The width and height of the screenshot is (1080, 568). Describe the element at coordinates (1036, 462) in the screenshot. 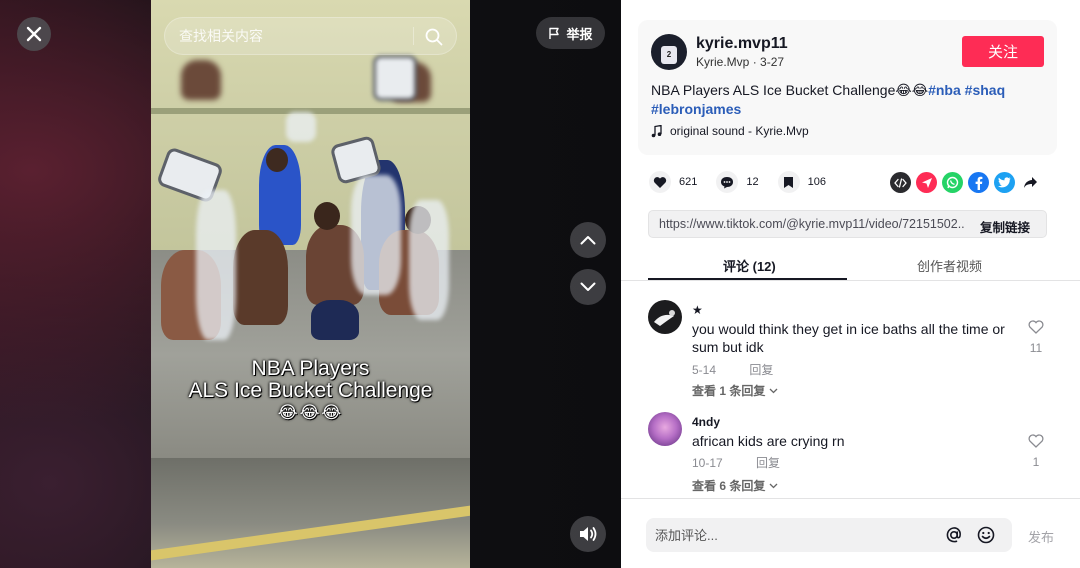

I see `comment-like-count: 1` at that location.